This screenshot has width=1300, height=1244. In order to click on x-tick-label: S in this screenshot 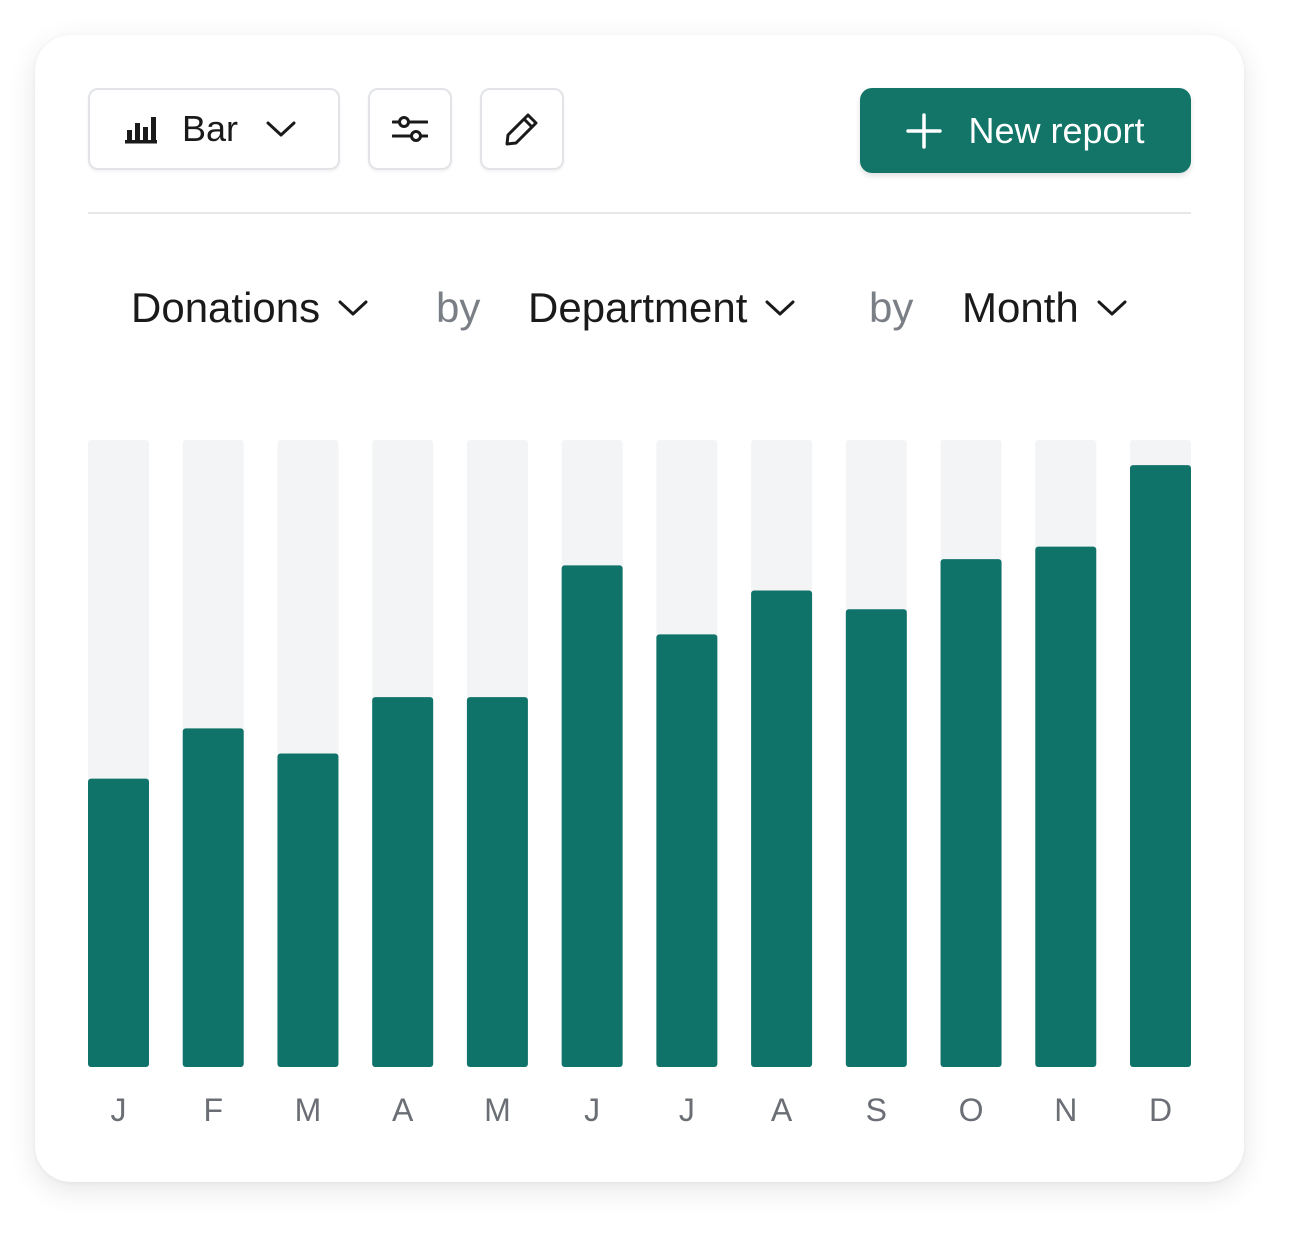, I will do `click(876, 1110)`.